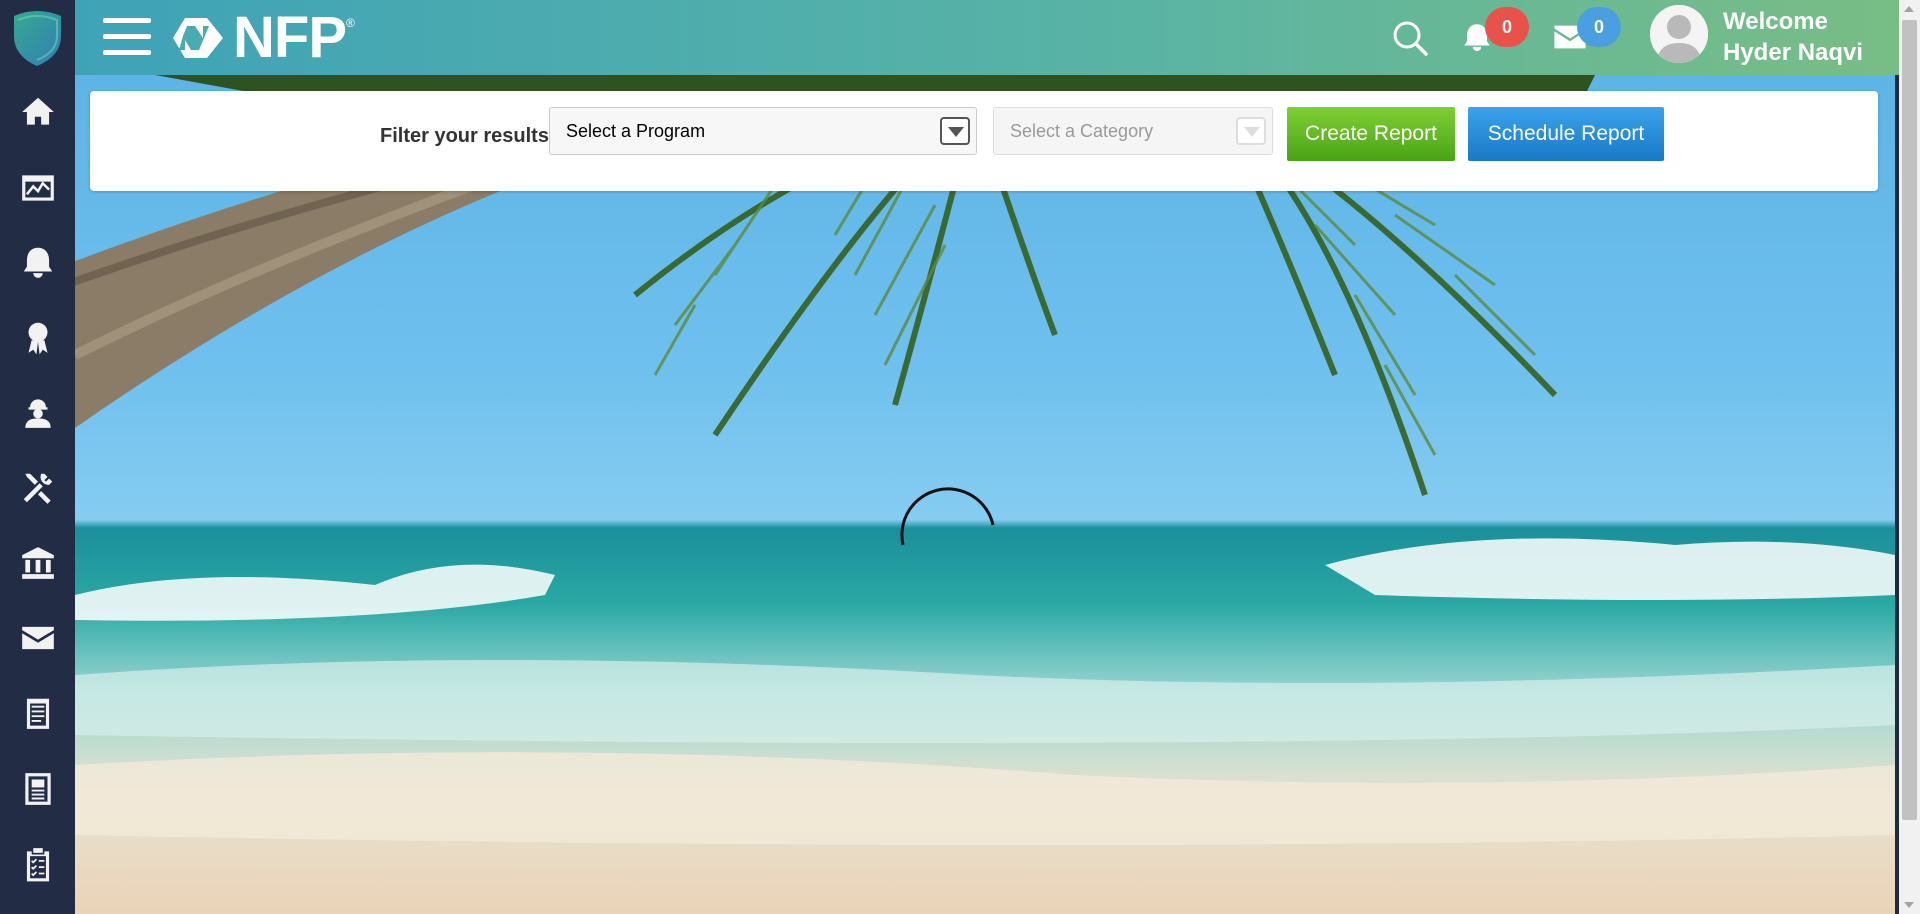 Image resolution: width=1920 pixels, height=914 pixels. What do you see at coordinates (1909, 8) in the screenshot?
I see `scroll-up-arrow-icon` at bounding box center [1909, 8].